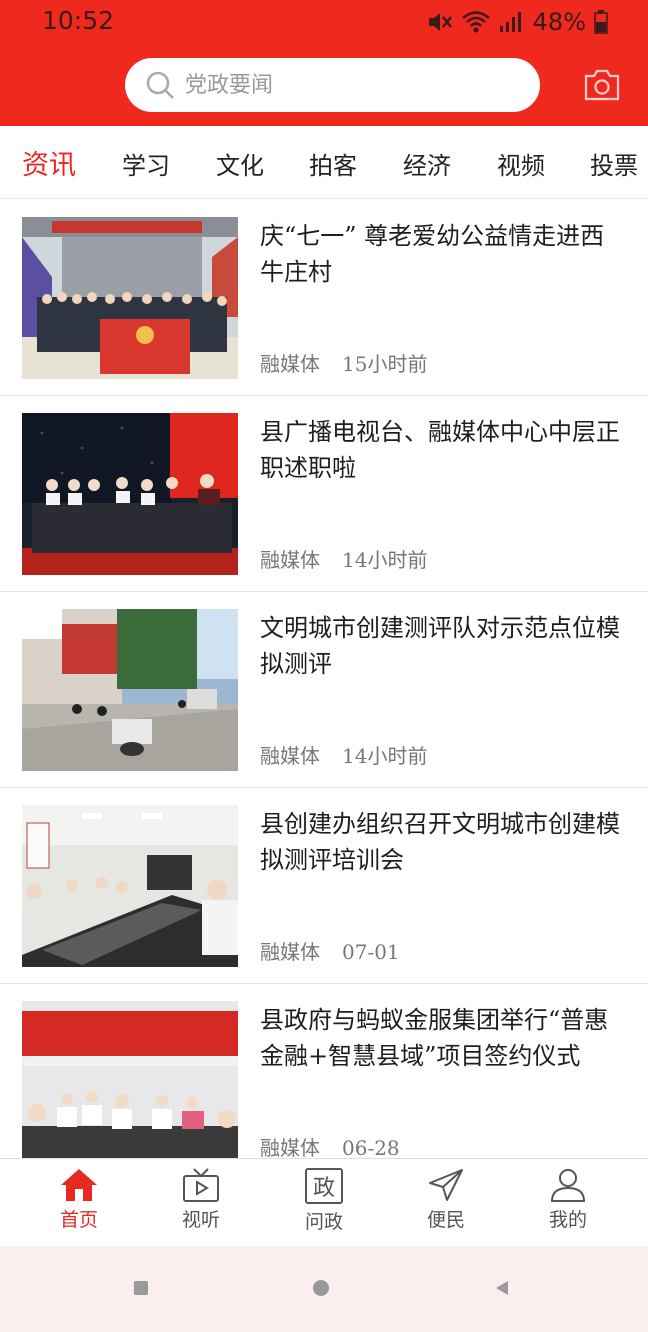  Describe the element at coordinates (510, 22) in the screenshot. I see `signal-icon` at that location.